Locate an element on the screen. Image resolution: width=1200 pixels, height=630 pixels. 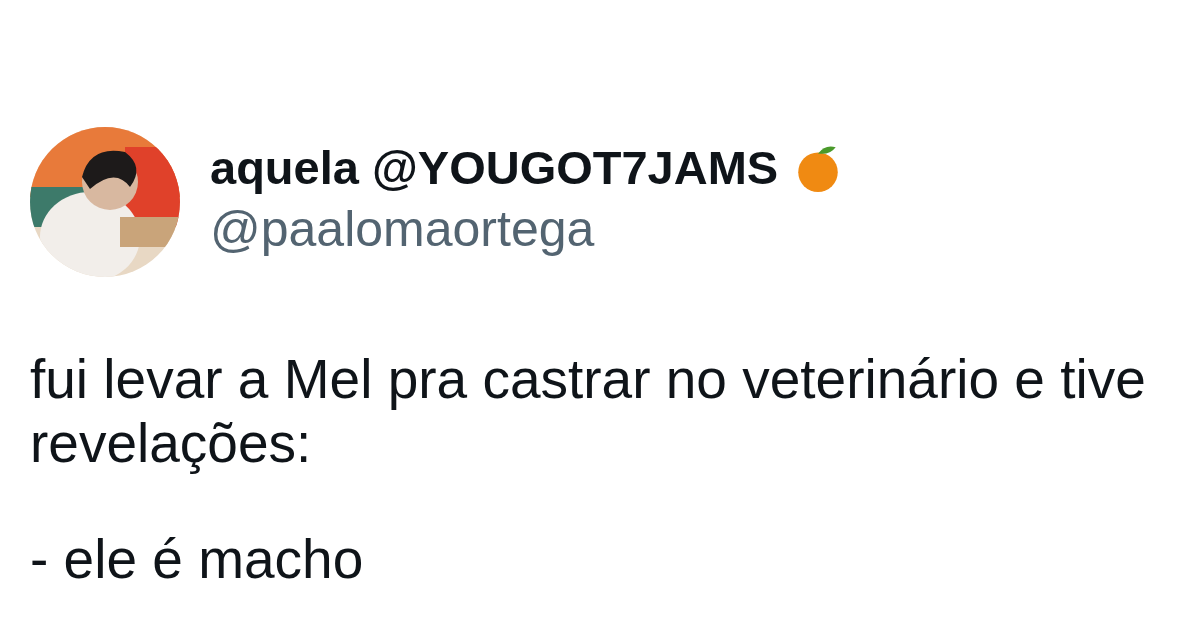
display-name: aquela @YOUGOT7JAMS is located at coordinates (494, 168).